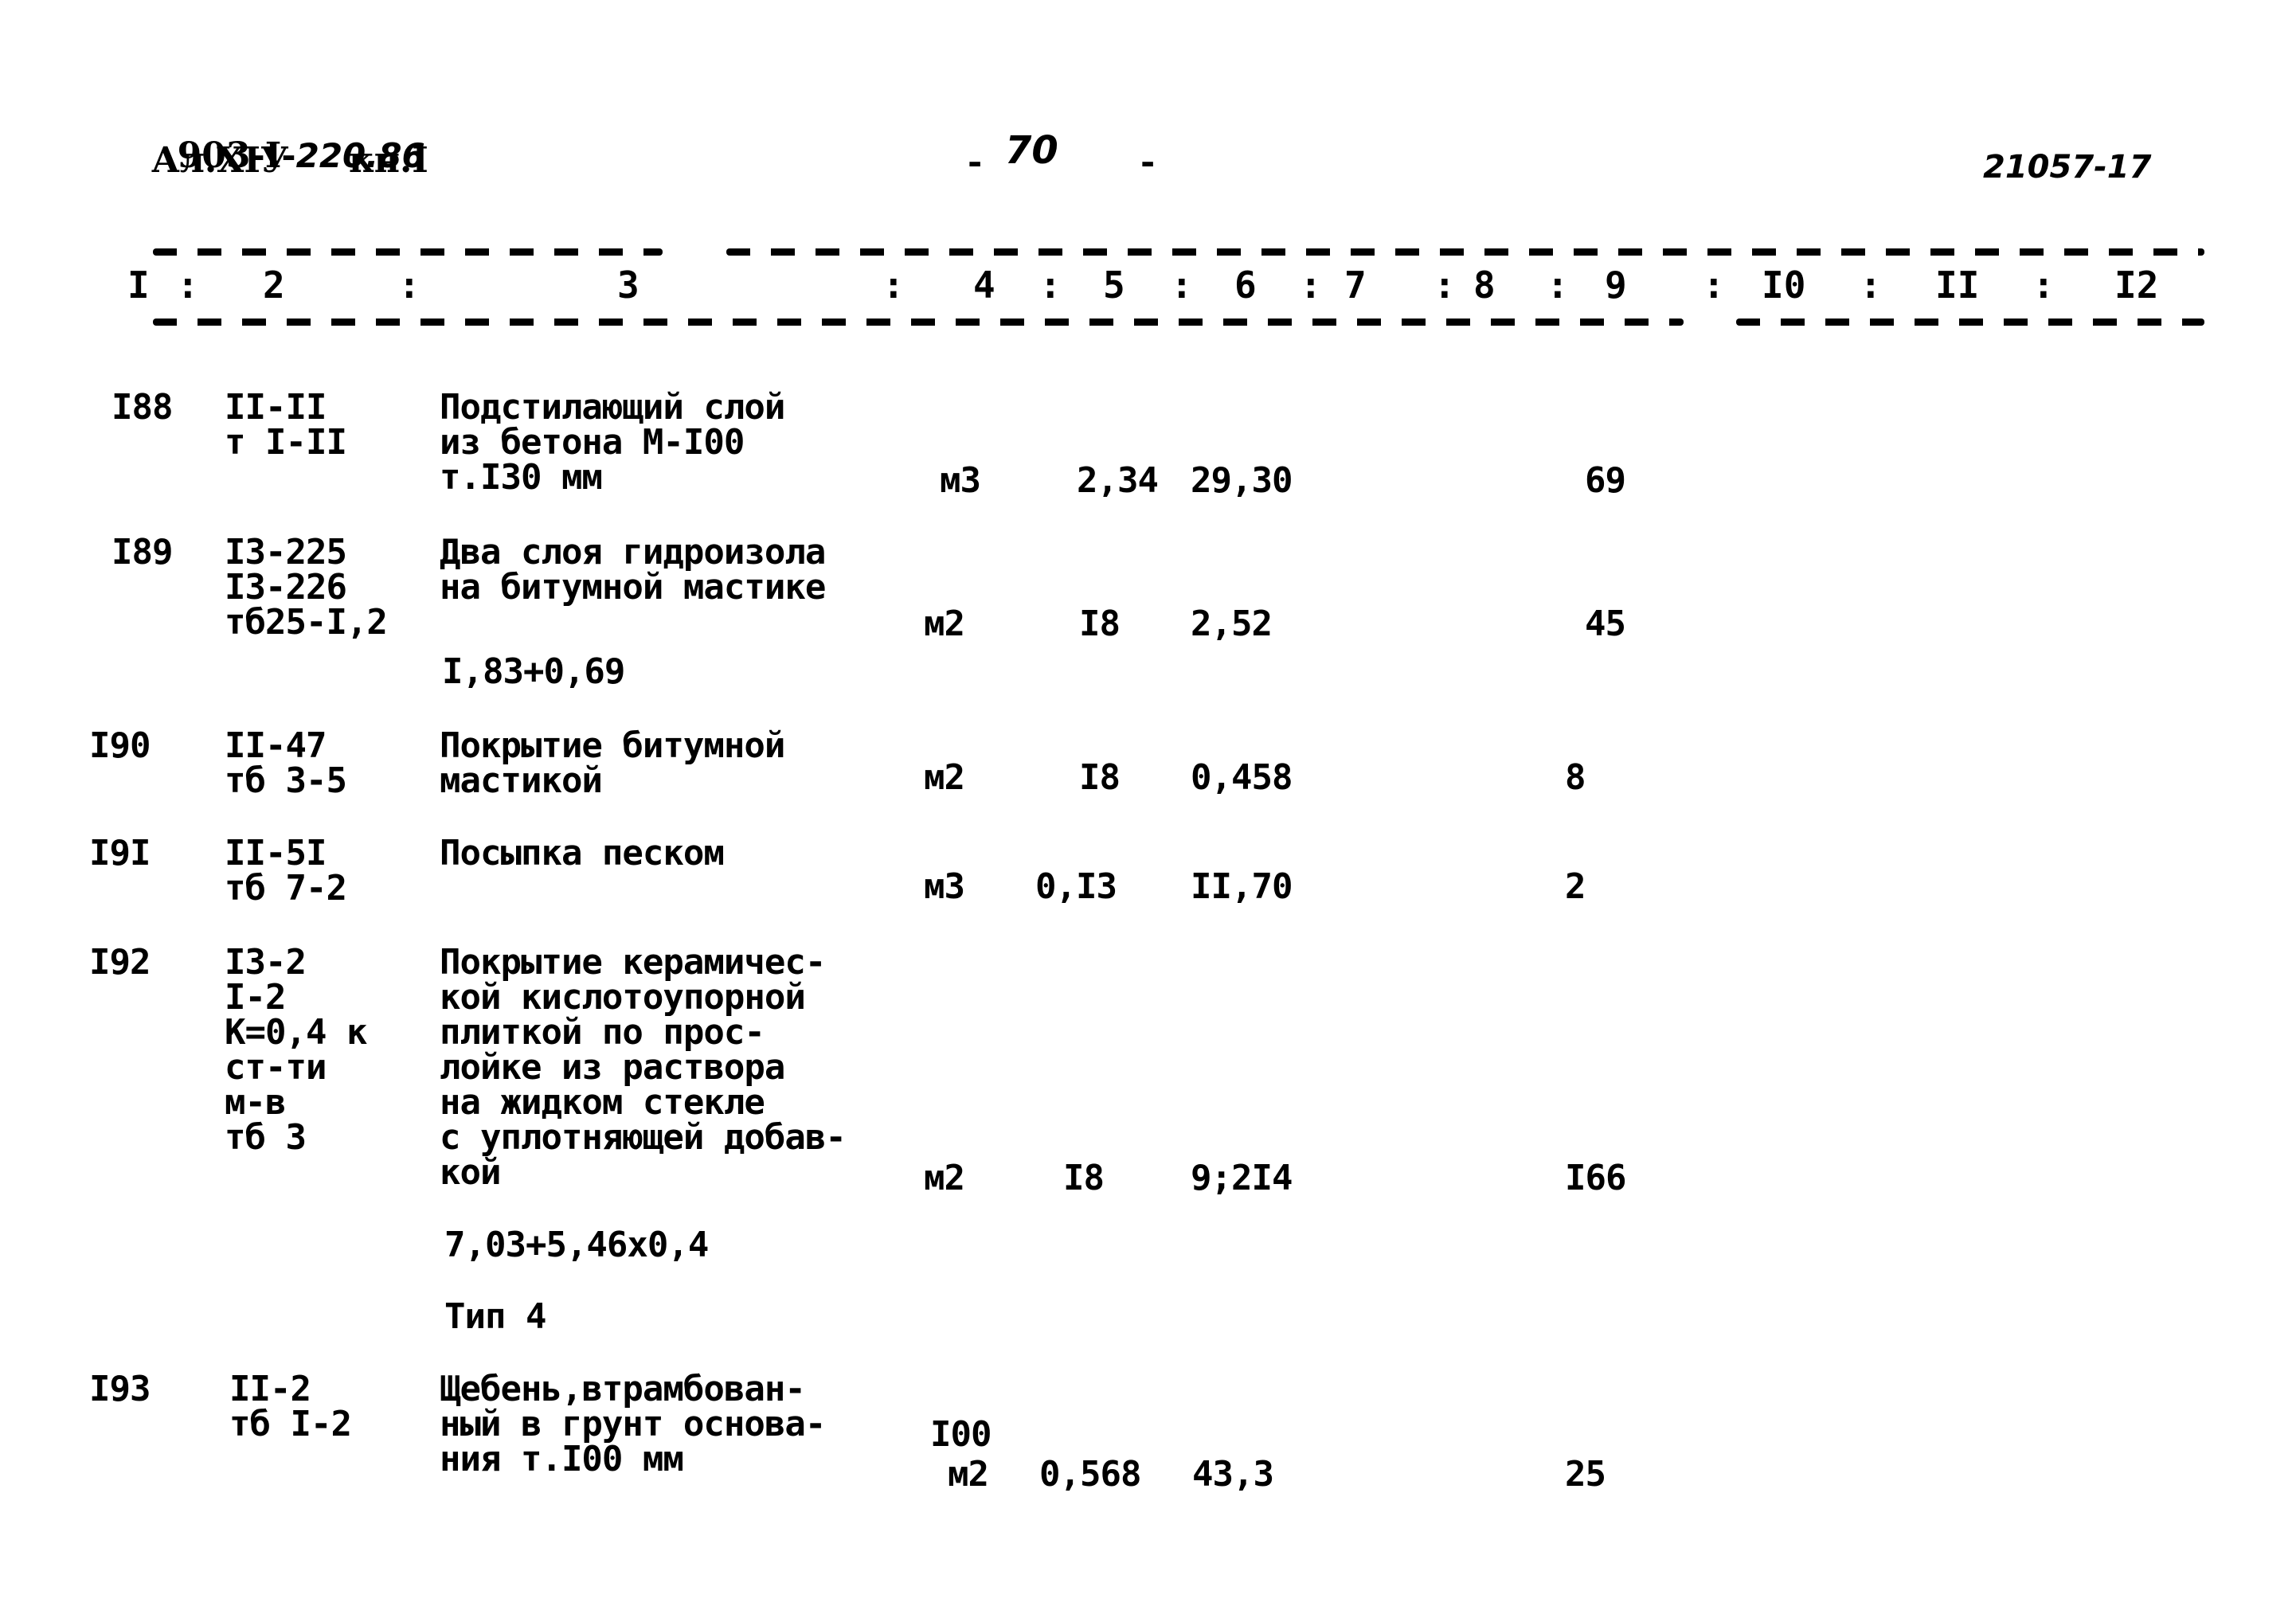  I want to click on column-header-11: II, so click(1957, 285).